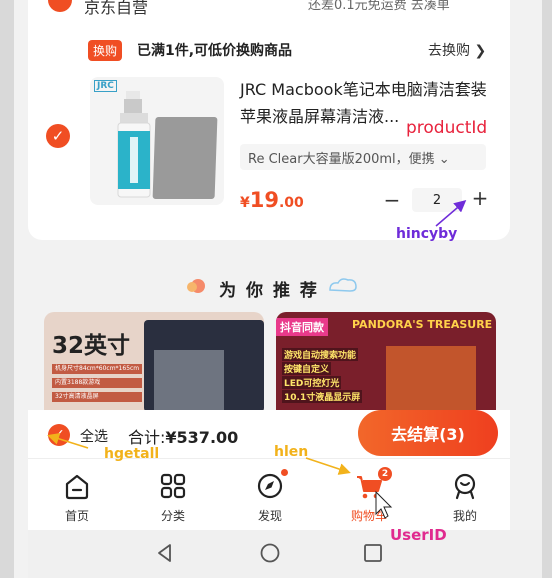  I want to click on annotation-user-id: UserID, so click(418, 535).